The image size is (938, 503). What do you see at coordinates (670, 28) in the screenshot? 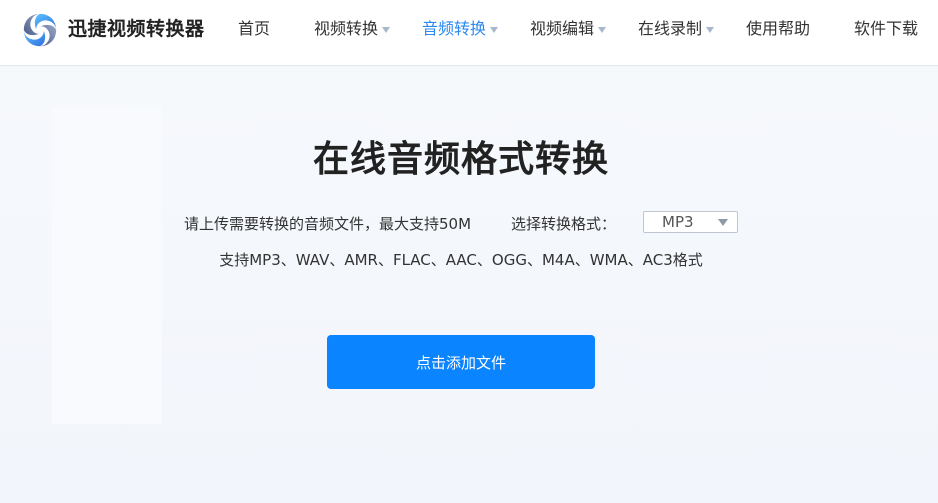
I see `nav-item-label: 在线录制` at bounding box center [670, 28].